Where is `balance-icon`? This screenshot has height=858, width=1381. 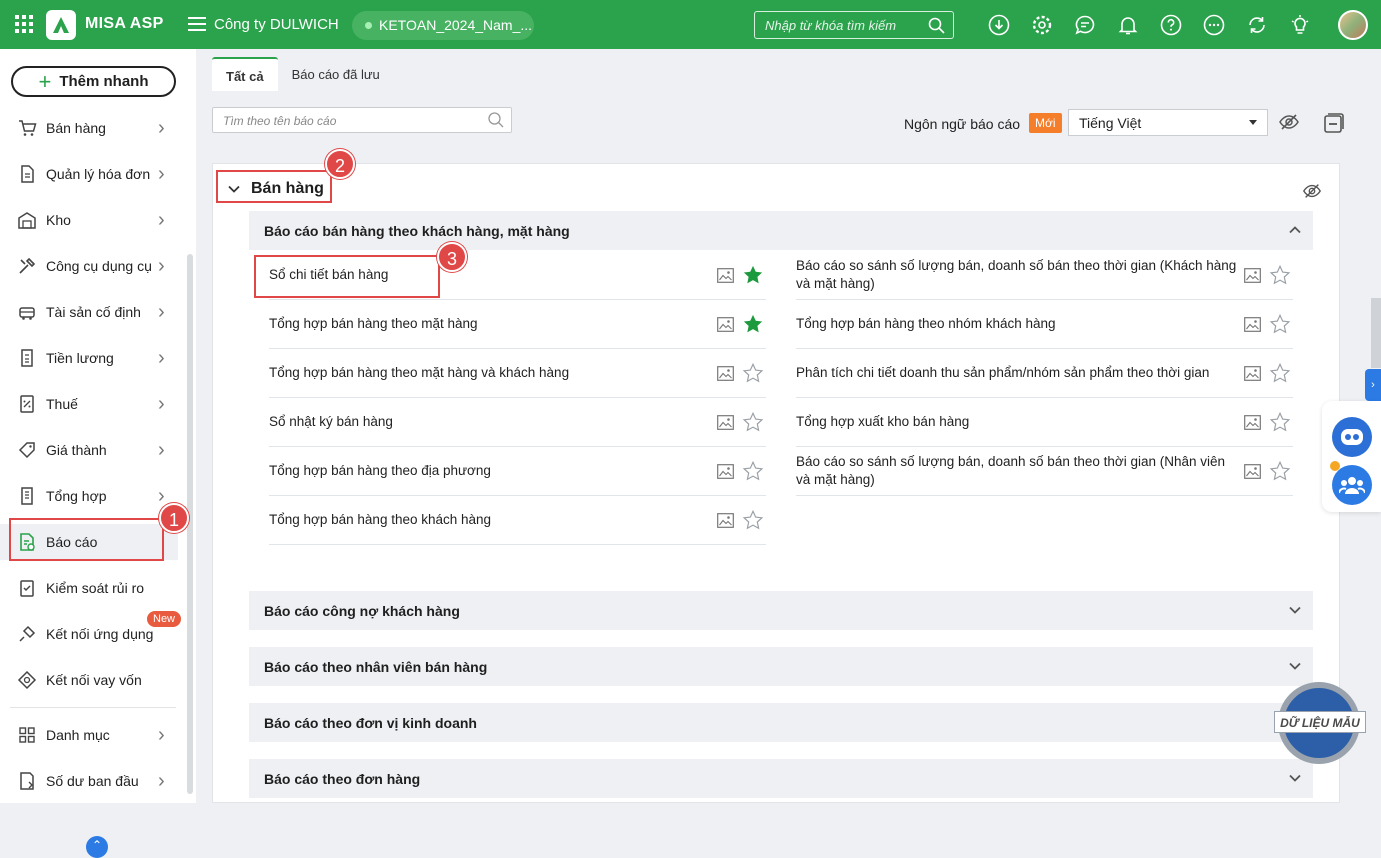 balance-icon is located at coordinates (27, 781).